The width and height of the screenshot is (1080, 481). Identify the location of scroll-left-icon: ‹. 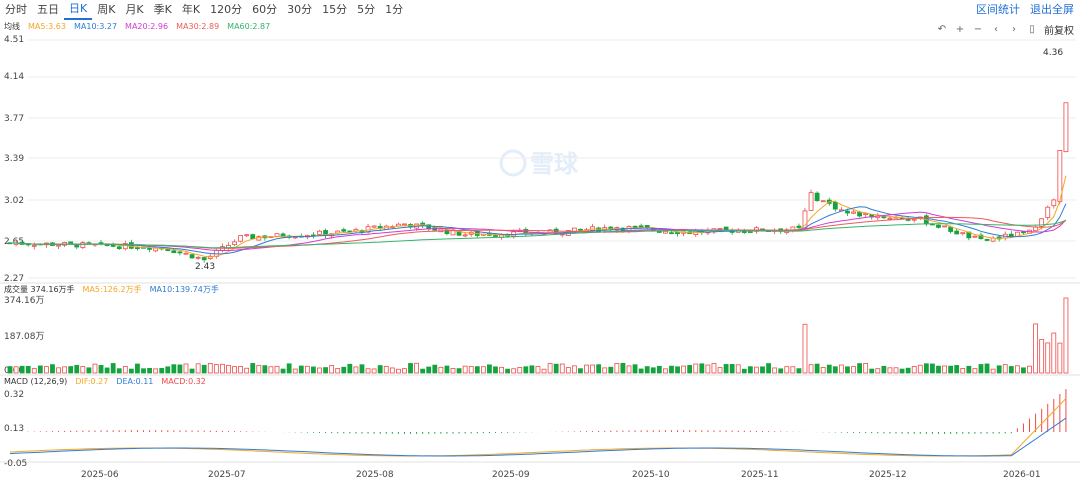
(996, 29).